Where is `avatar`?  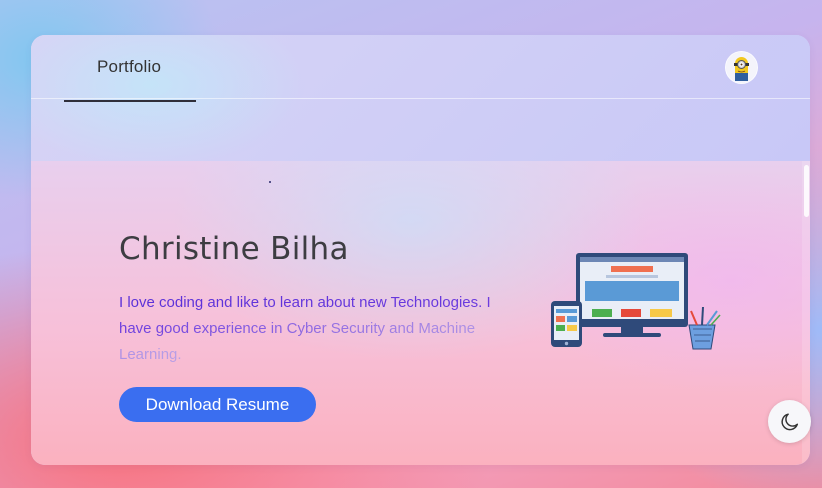
avatar is located at coordinates (741, 67).